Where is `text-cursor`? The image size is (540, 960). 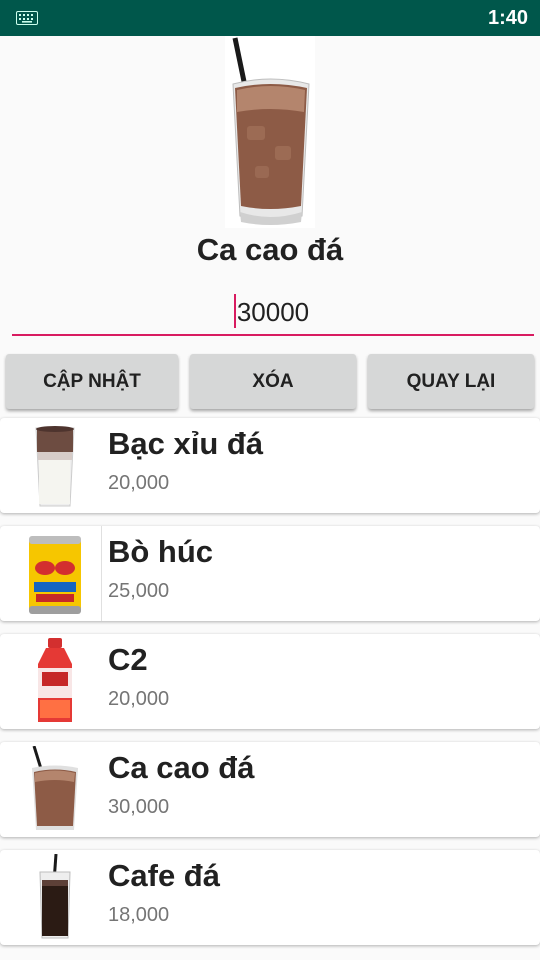 text-cursor is located at coordinates (235, 311).